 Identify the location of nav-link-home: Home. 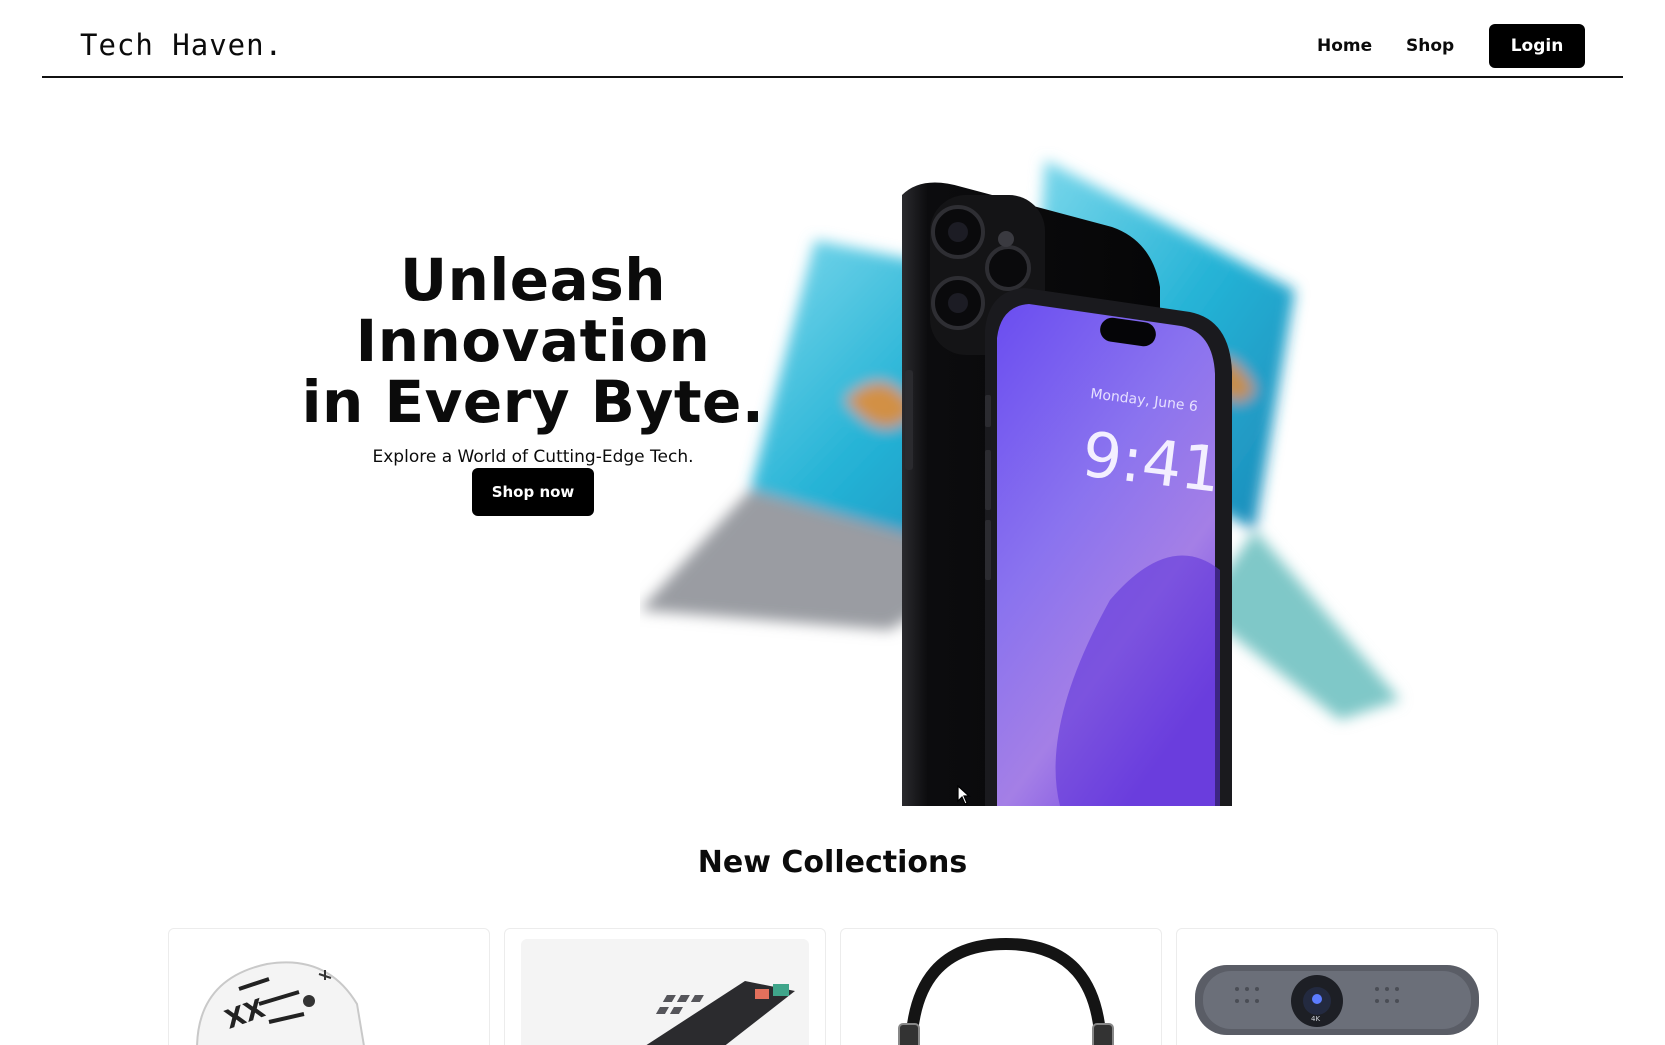
(1344, 46).